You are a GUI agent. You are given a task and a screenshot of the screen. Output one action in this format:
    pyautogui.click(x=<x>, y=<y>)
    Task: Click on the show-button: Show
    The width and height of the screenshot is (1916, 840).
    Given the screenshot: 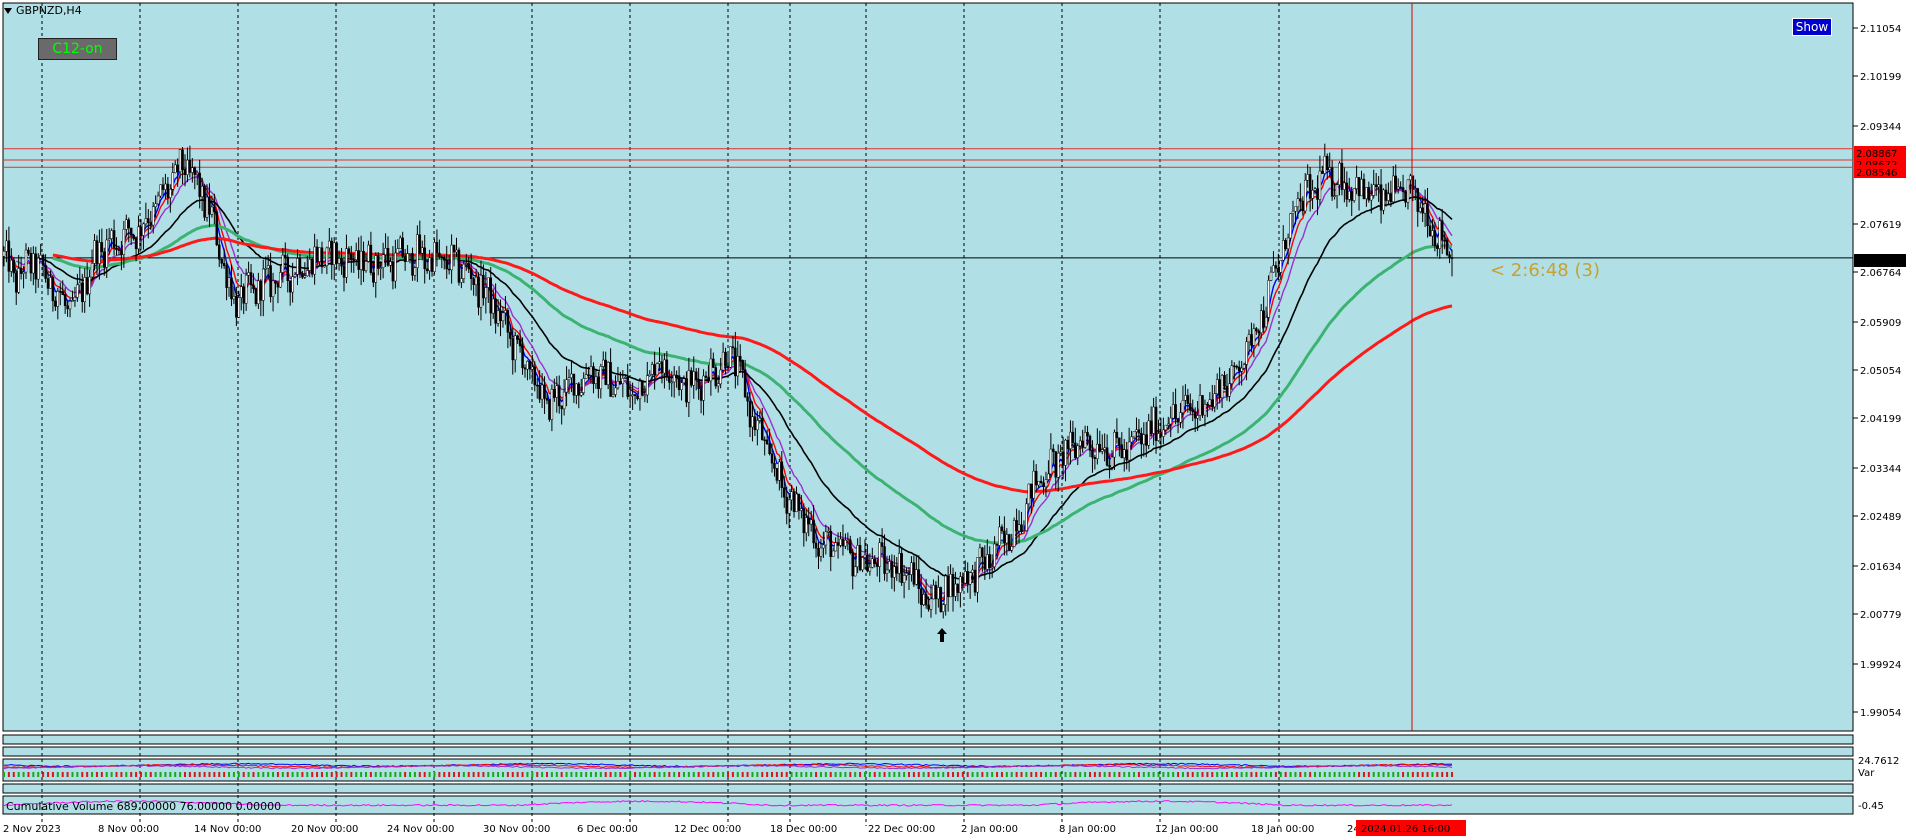 What is the action you would take?
    pyautogui.click(x=1812, y=27)
    